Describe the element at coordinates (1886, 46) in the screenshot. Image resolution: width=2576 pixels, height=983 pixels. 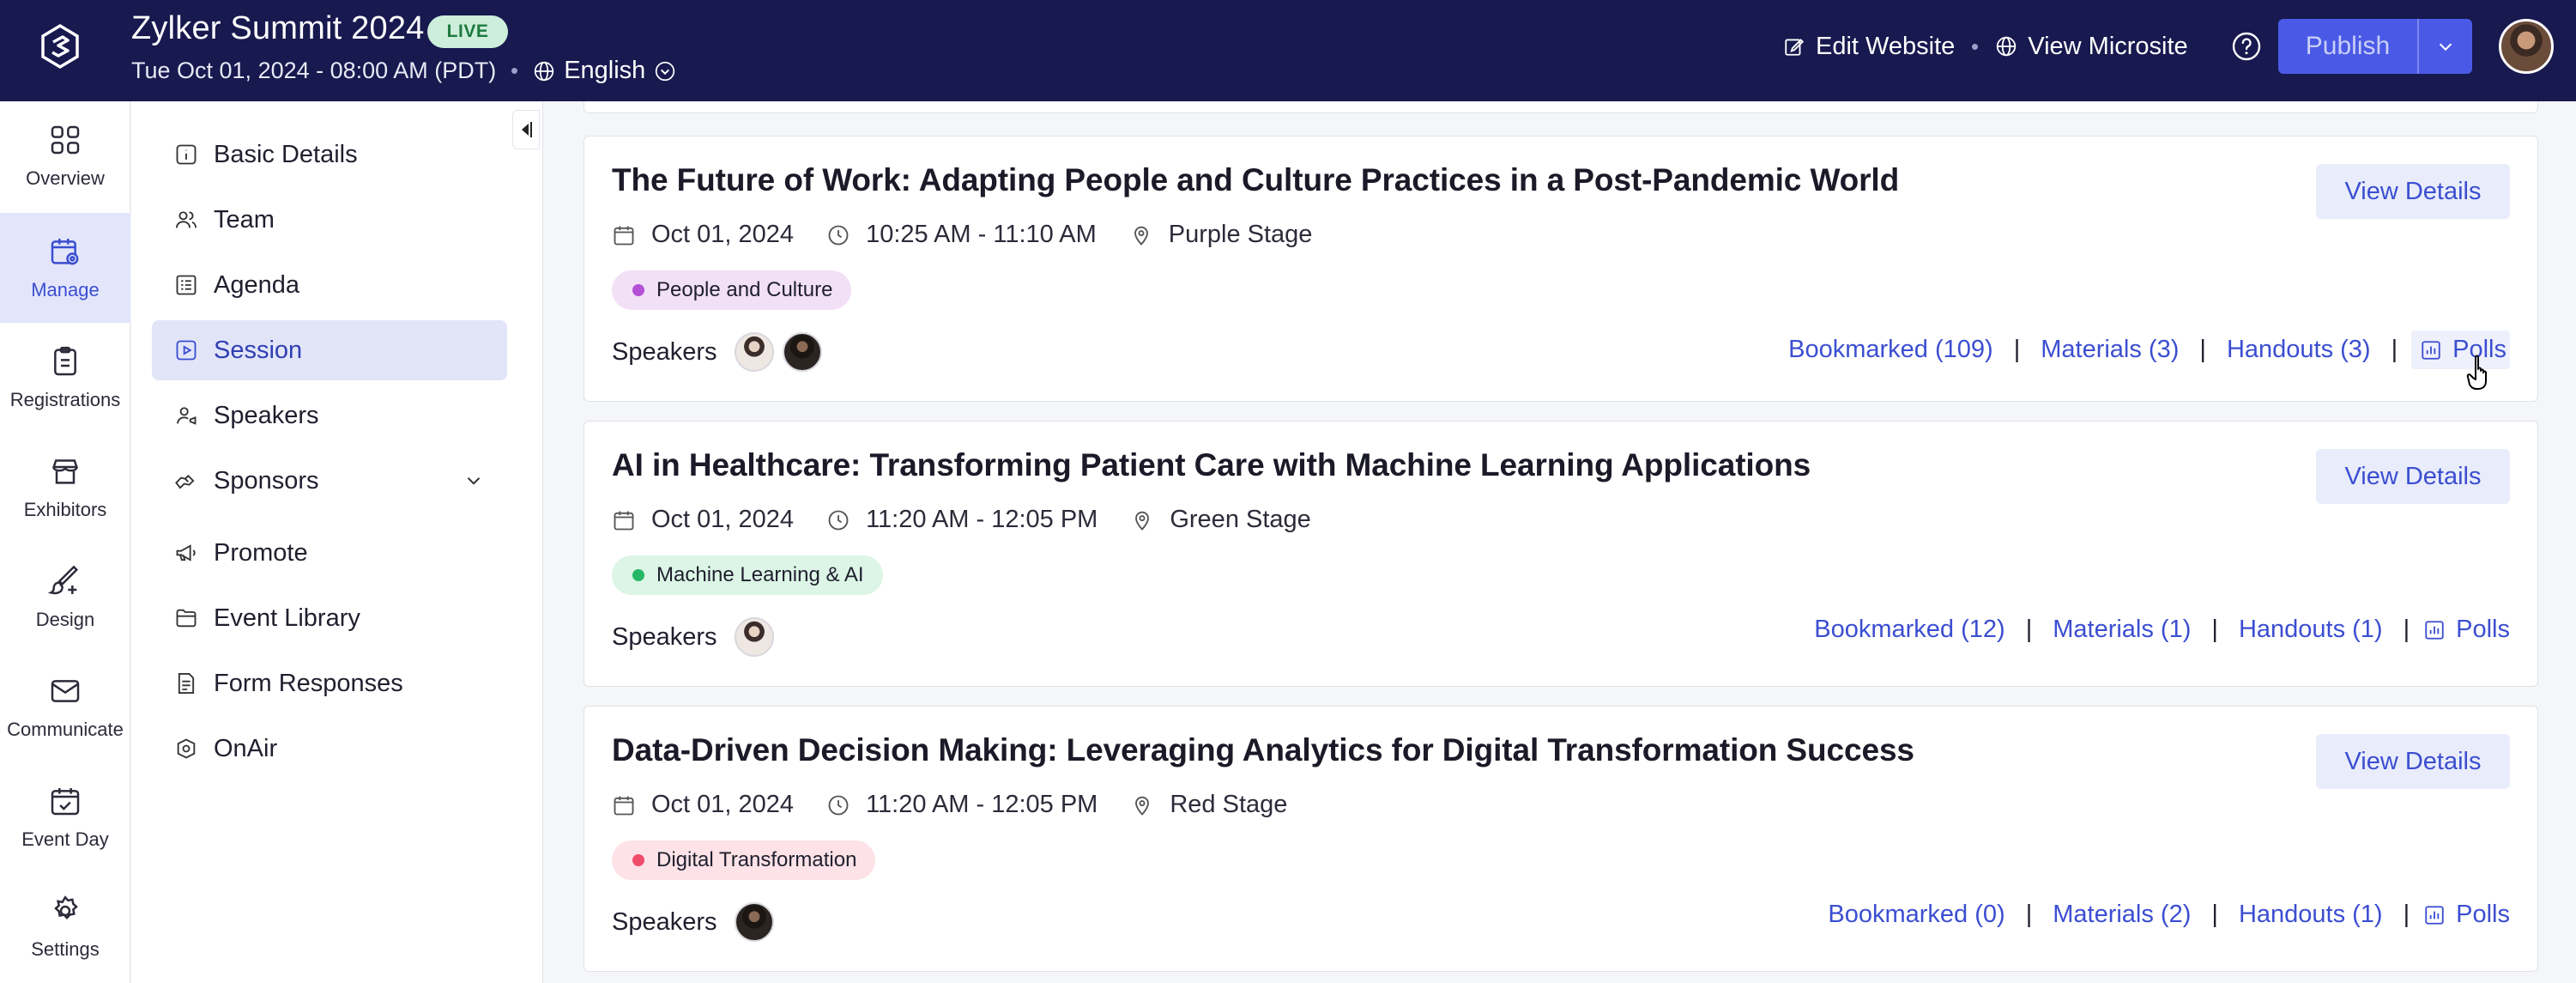
I see `edit-website-label: Edit Website` at that location.